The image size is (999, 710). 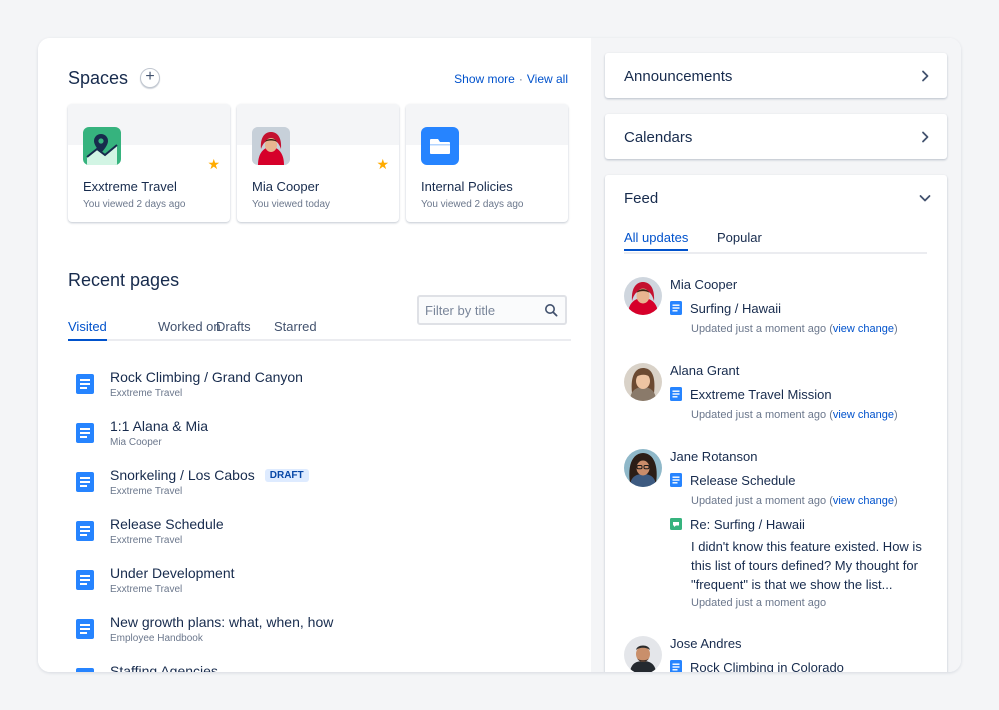 I want to click on feed-page-title: Surfing / Hawaii, so click(x=736, y=308).